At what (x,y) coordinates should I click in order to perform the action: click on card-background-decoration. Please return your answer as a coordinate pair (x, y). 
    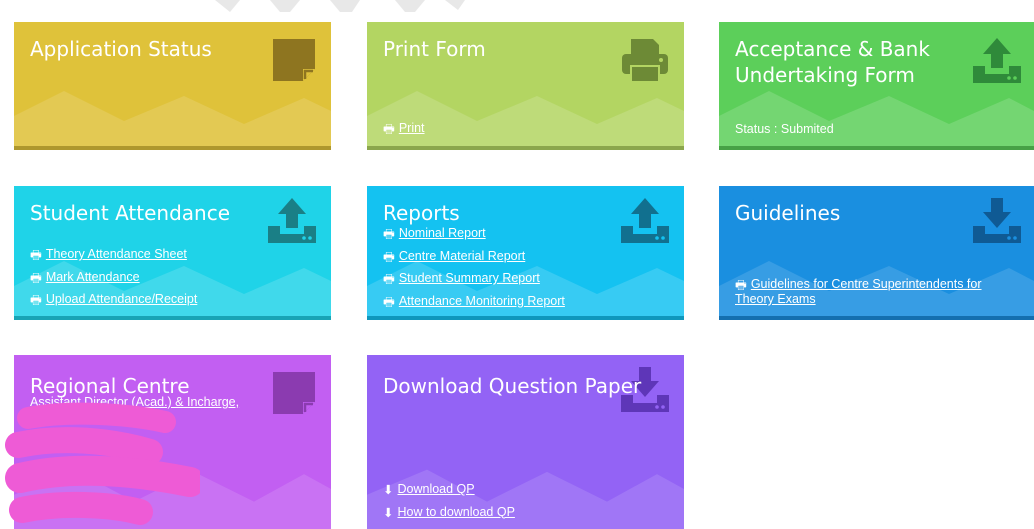
    Looking at the image, I should click on (172, 118).